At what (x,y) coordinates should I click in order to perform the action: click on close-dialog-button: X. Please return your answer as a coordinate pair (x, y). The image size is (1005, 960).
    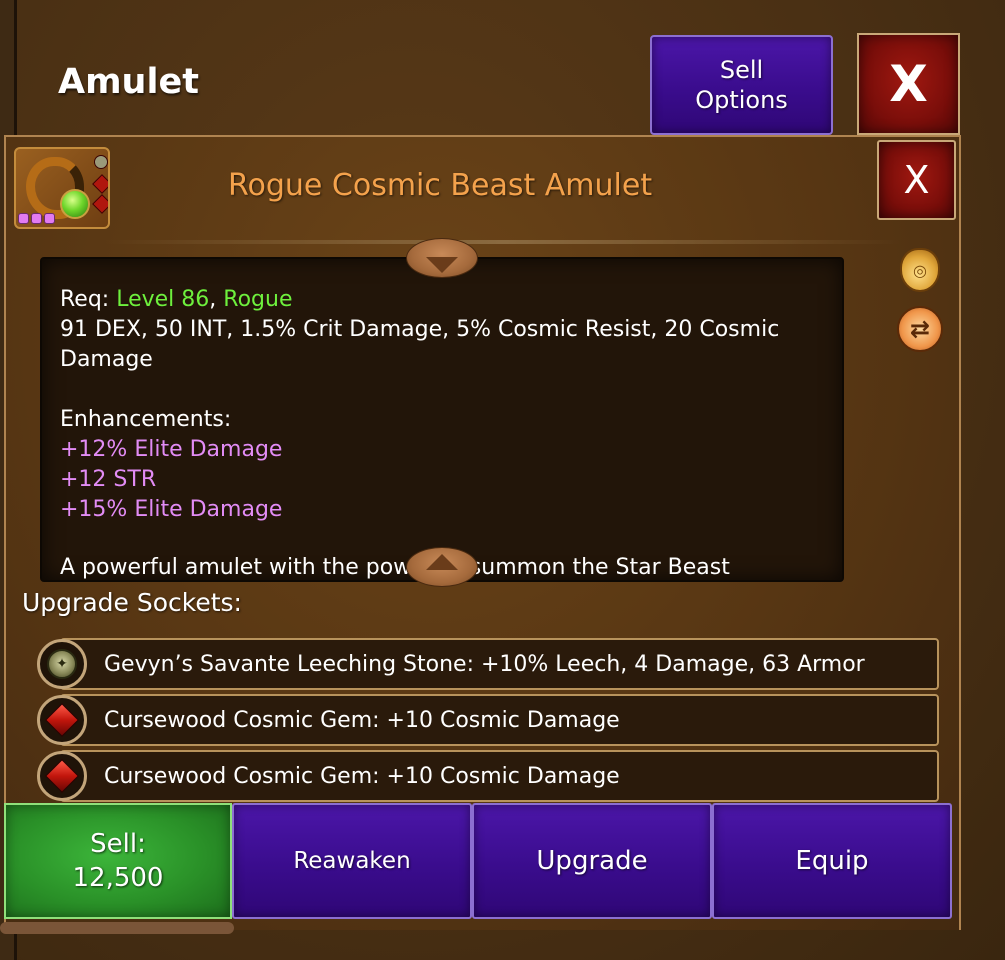
    Looking at the image, I should click on (916, 180).